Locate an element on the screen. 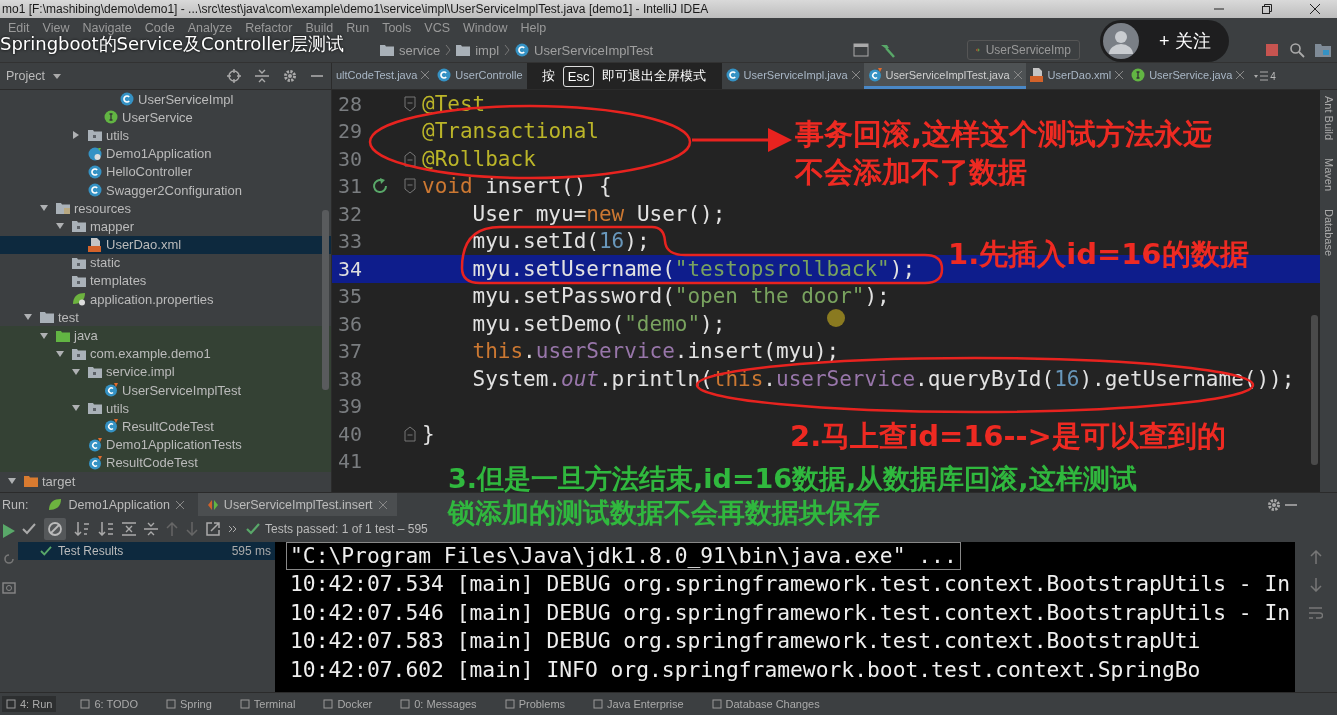 The width and height of the screenshot is (1337, 715). tool-window-button: Database Changes is located at coordinates (765, 704).